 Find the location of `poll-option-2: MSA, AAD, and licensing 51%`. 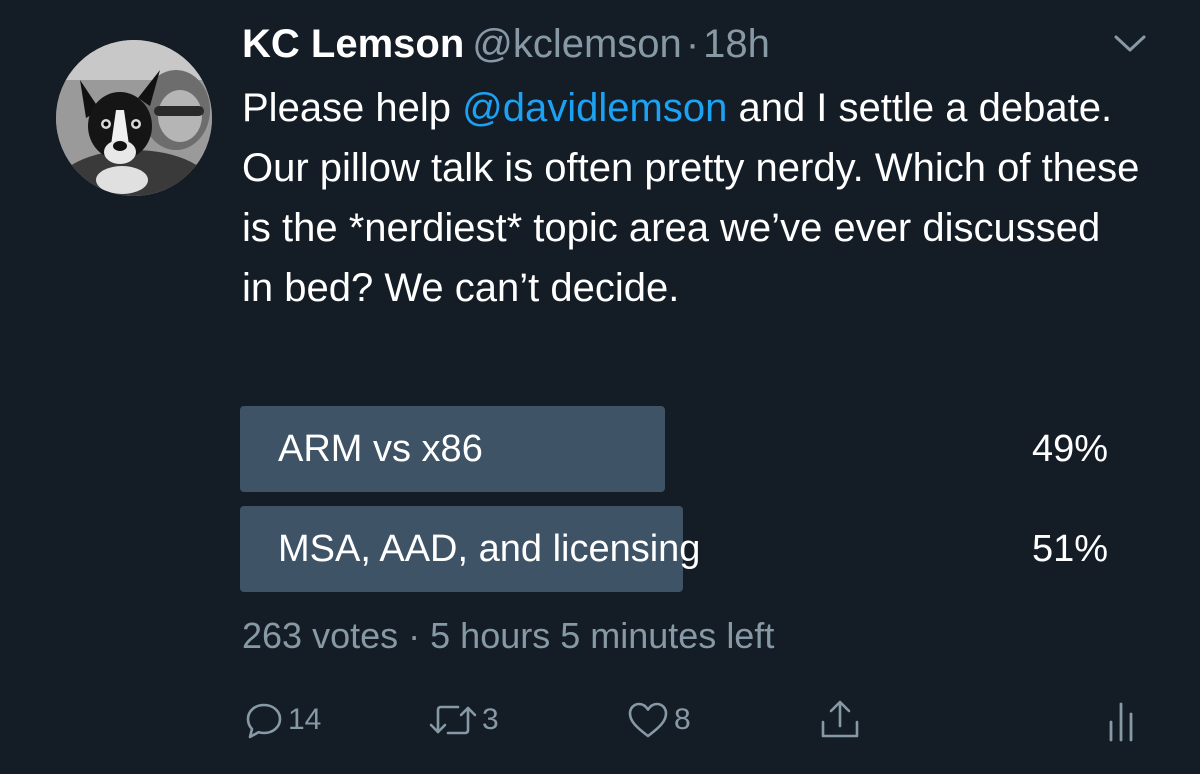

poll-option-2: MSA, AAD, and licensing 51% is located at coordinates (674, 549).